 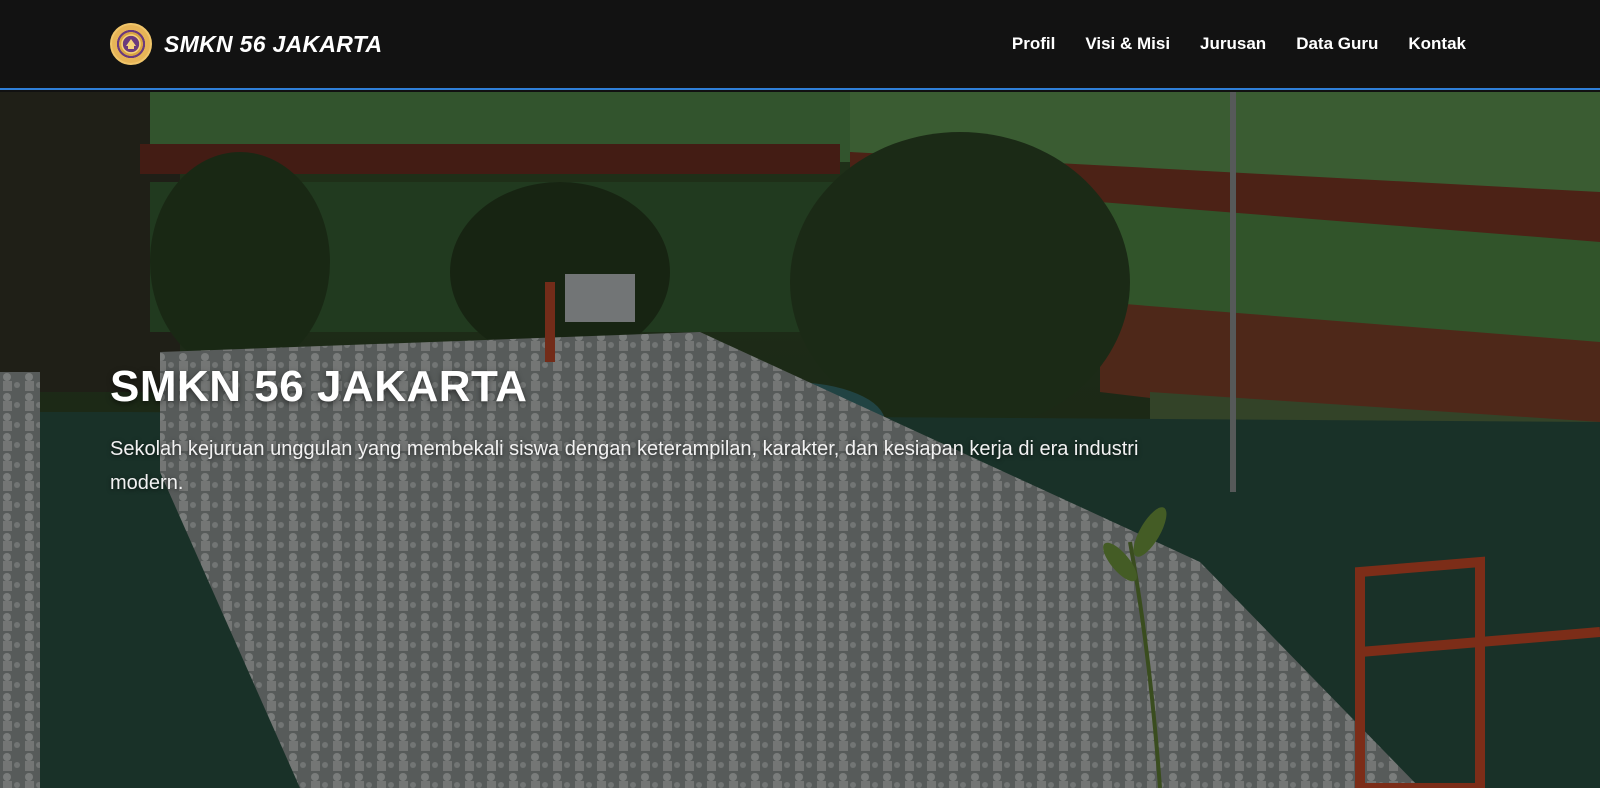 I want to click on hero-title: SMKN 56 JAKARTA, so click(x=319, y=386).